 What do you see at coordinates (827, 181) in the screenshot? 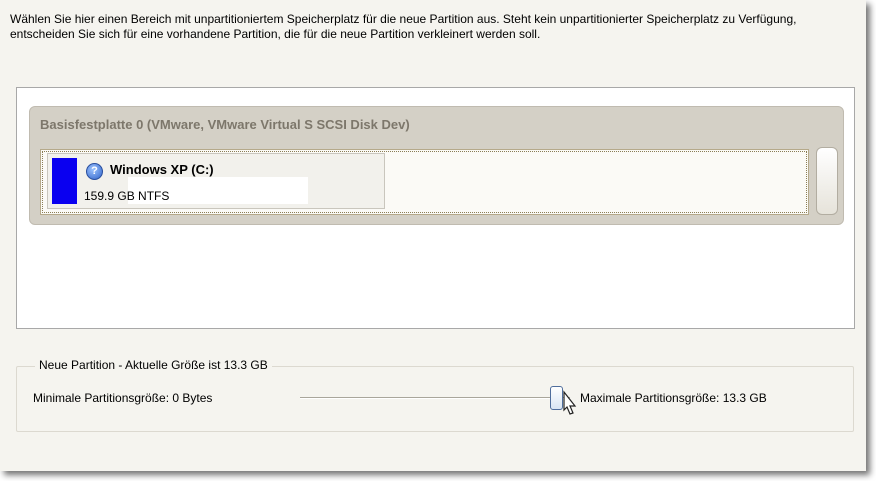
I see `disk-scroll-button` at bounding box center [827, 181].